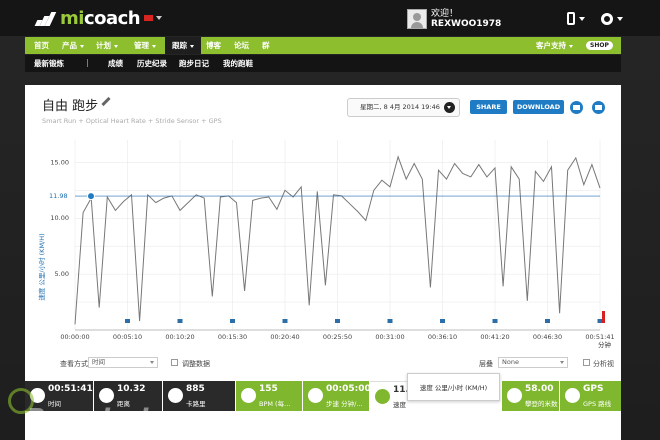 The width and height of the screenshot is (660, 440). What do you see at coordinates (323, 45) in the screenshot?
I see `main-nav: 首页 产品 计划 管理 跟踪 博客 论坛 群 客户支持` at bounding box center [323, 45].